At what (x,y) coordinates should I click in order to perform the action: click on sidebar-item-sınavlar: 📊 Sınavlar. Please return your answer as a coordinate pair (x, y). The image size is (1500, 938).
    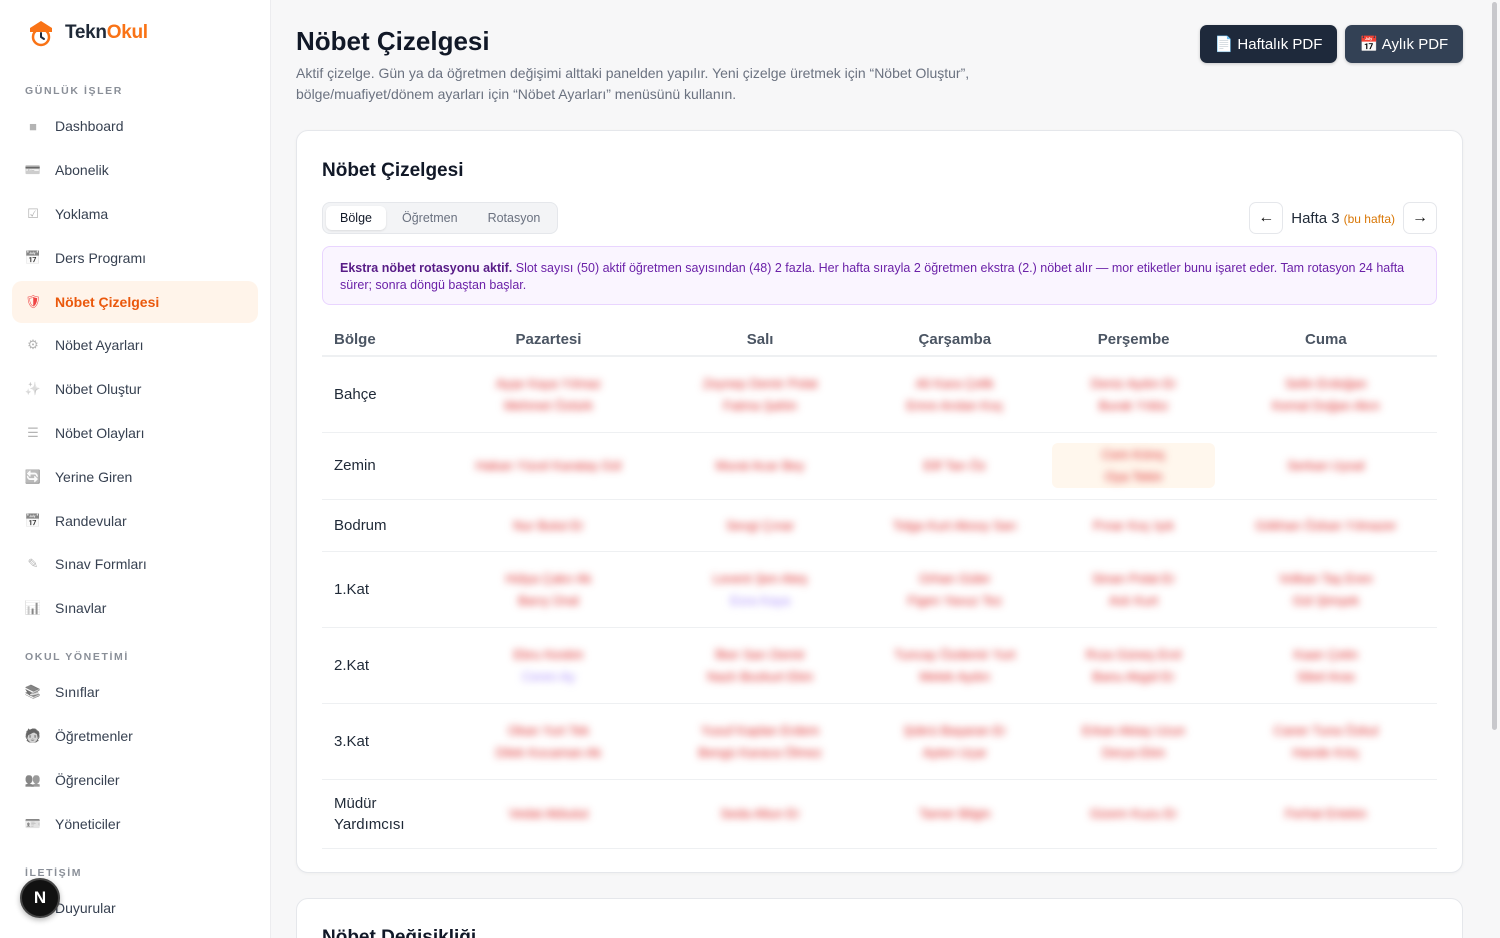
    Looking at the image, I should click on (135, 608).